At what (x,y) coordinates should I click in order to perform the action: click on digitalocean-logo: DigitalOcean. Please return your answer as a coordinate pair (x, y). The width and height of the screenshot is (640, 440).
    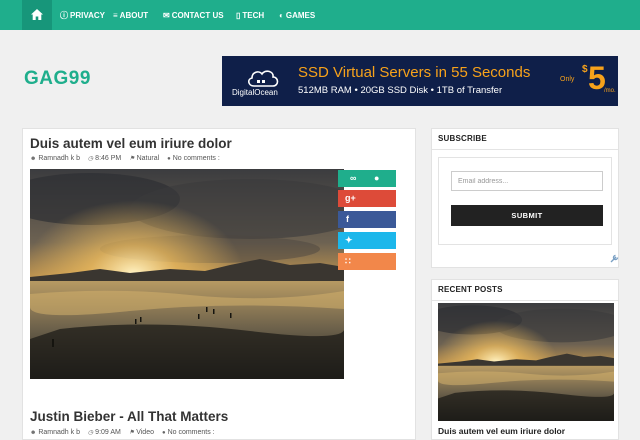
    Looking at the image, I should click on (263, 82).